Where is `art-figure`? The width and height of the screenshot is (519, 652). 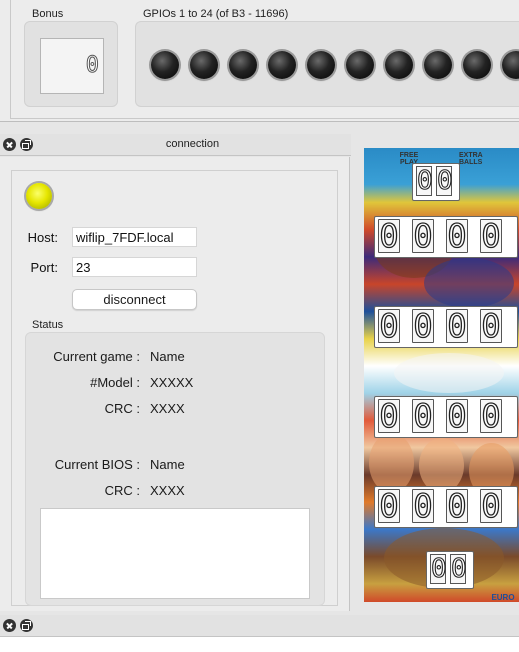
art-figure is located at coordinates (469, 283).